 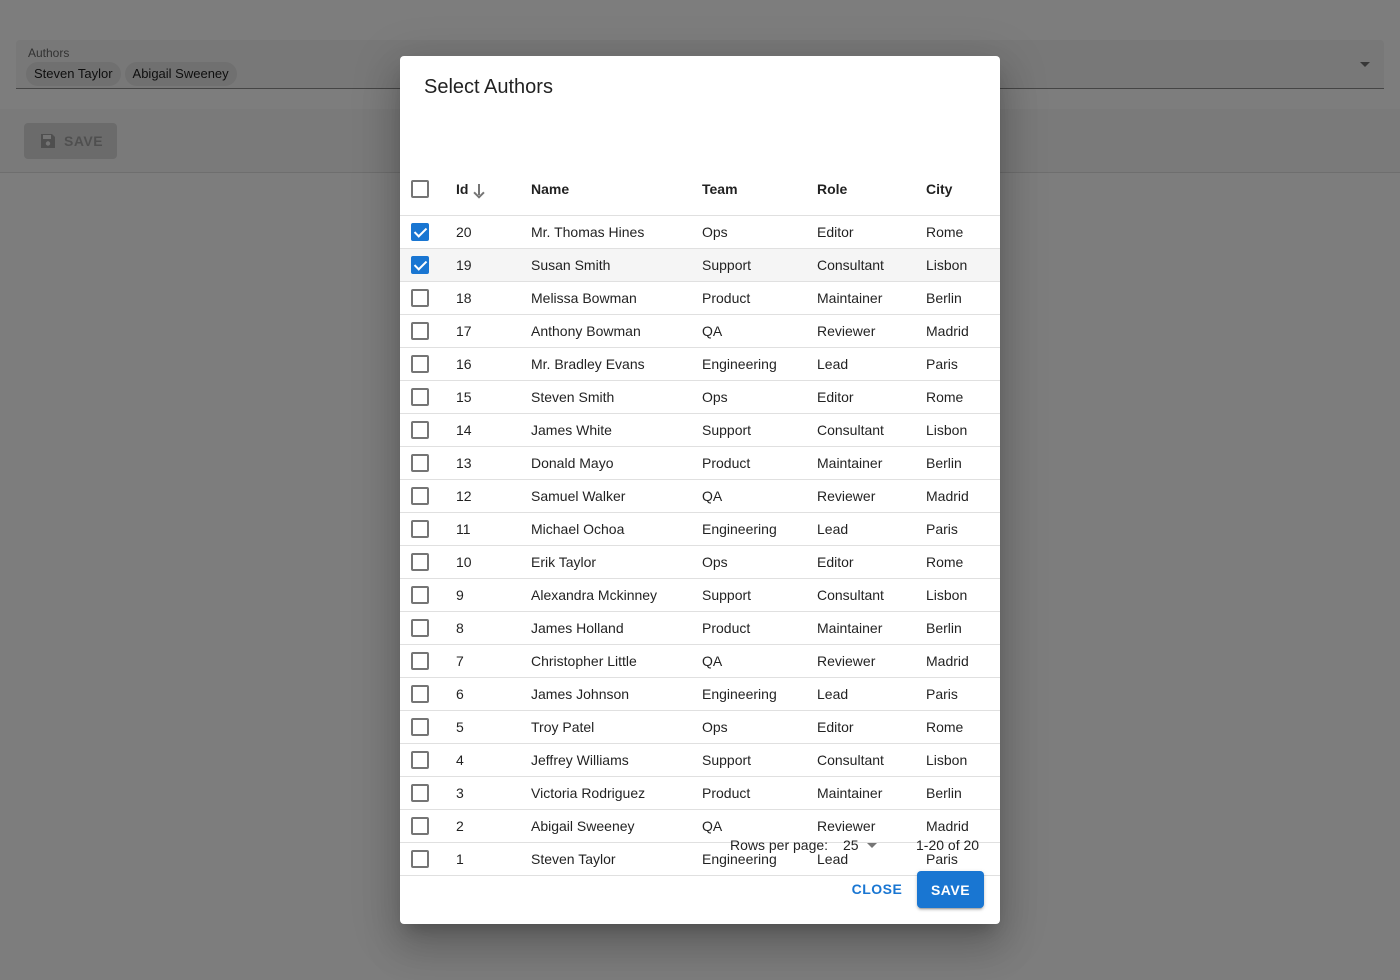 I want to click on chevron-down-icon, so click(x=872, y=845).